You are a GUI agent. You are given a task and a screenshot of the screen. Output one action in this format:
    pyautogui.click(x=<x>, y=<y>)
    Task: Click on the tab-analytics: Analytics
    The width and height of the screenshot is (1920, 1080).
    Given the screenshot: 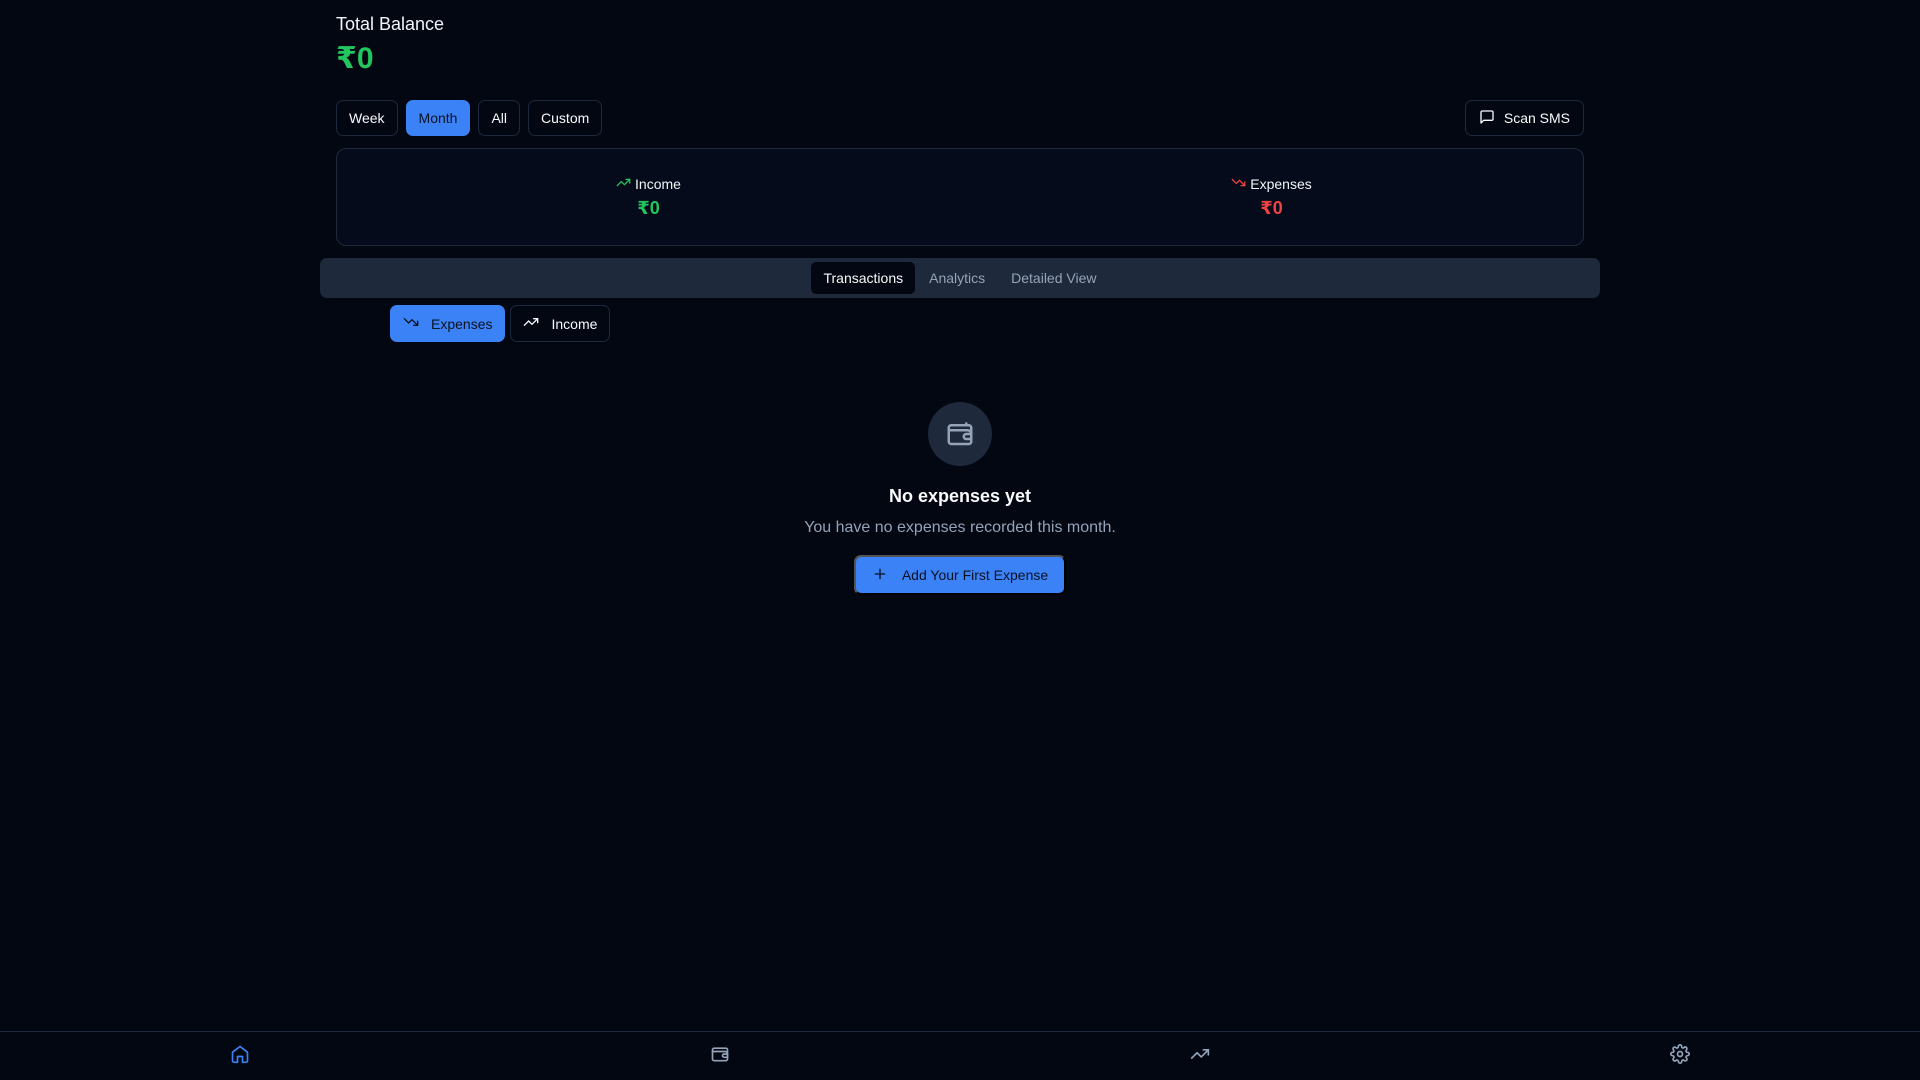 What is the action you would take?
    pyautogui.click(x=957, y=278)
    